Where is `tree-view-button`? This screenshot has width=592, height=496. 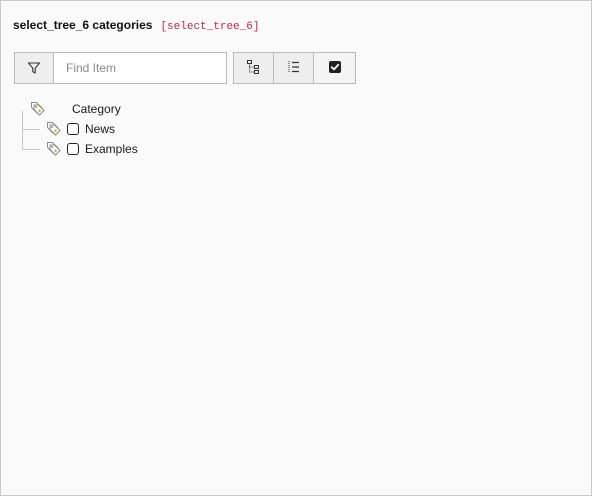
tree-view-button is located at coordinates (254, 68).